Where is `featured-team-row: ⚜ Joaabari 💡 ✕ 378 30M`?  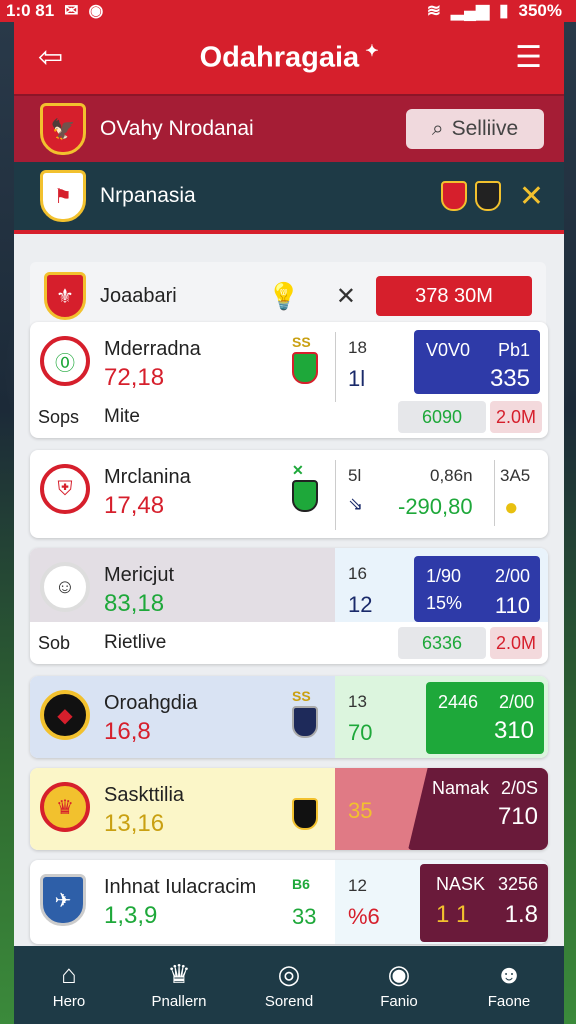
featured-team-row: ⚜ Joaabari 💡 ✕ 378 30M is located at coordinates (288, 296).